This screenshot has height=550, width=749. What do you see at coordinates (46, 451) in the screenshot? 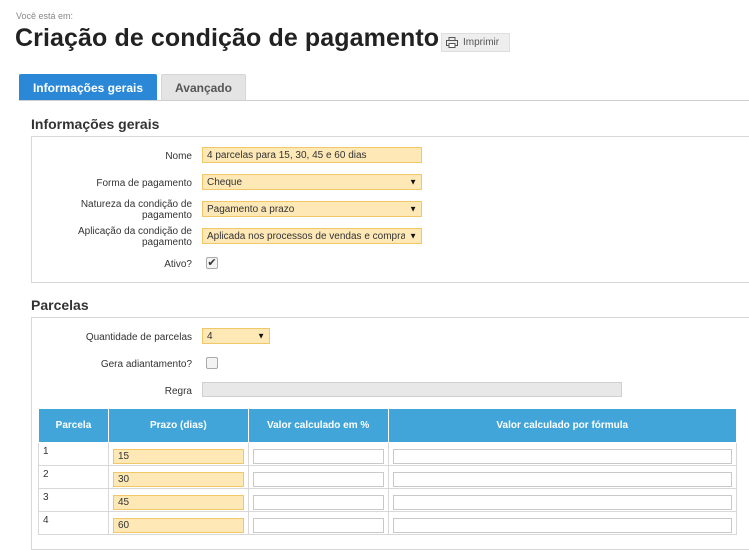
I see `parcela-number: 1` at bounding box center [46, 451].